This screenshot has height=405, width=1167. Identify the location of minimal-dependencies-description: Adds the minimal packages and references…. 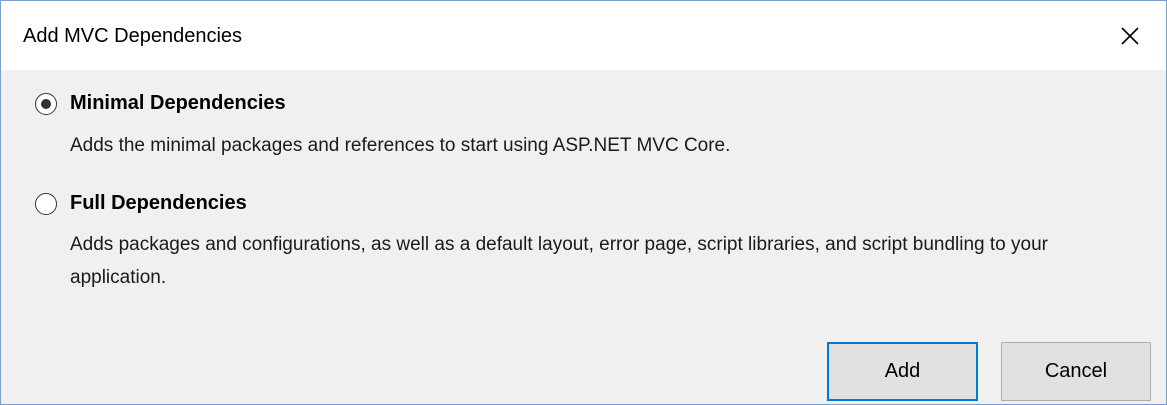
(400, 145).